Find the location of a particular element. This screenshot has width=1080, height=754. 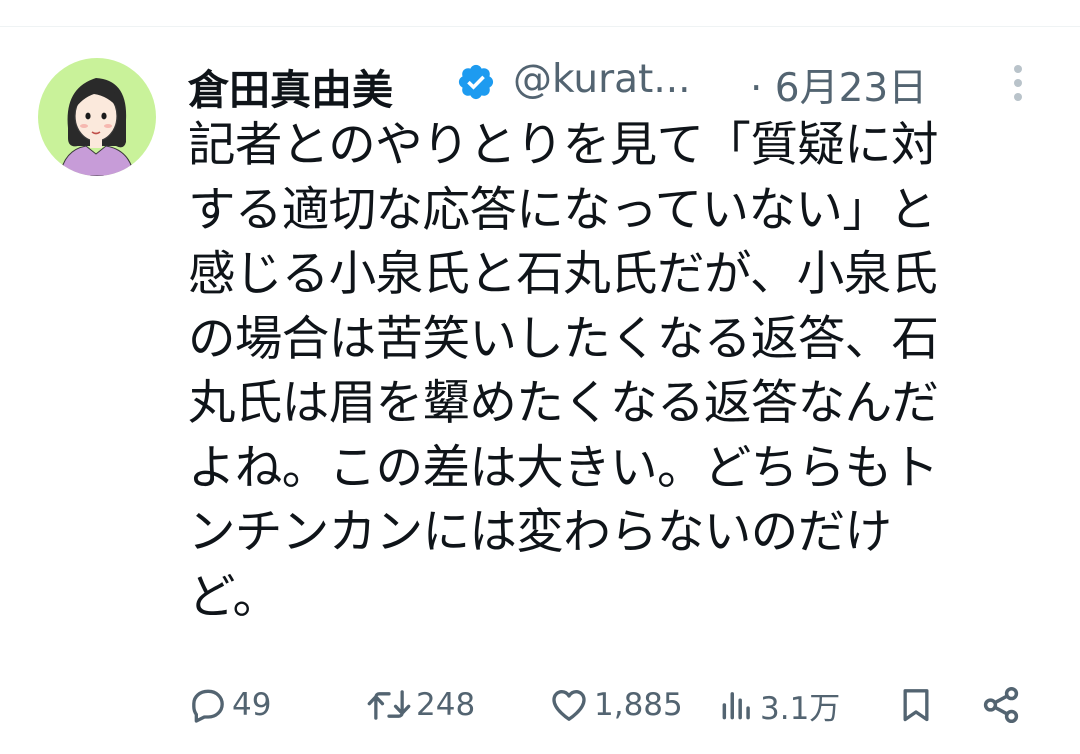

tweet-text-line: する適切な応答になっていない」と is located at coordinates (562, 210).